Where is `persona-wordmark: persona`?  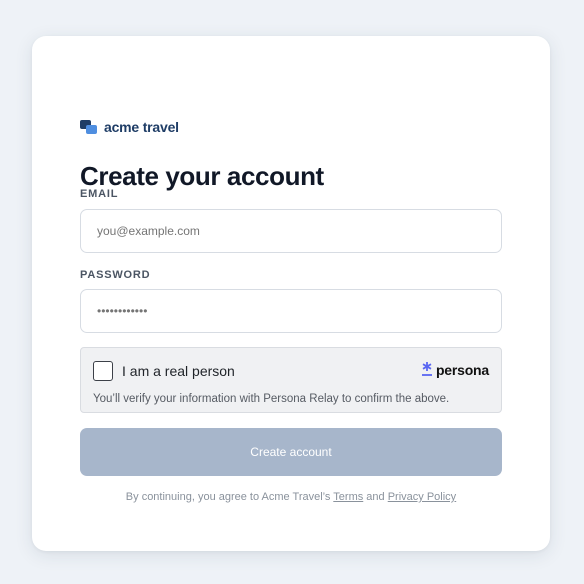 persona-wordmark: persona is located at coordinates (462, 370).